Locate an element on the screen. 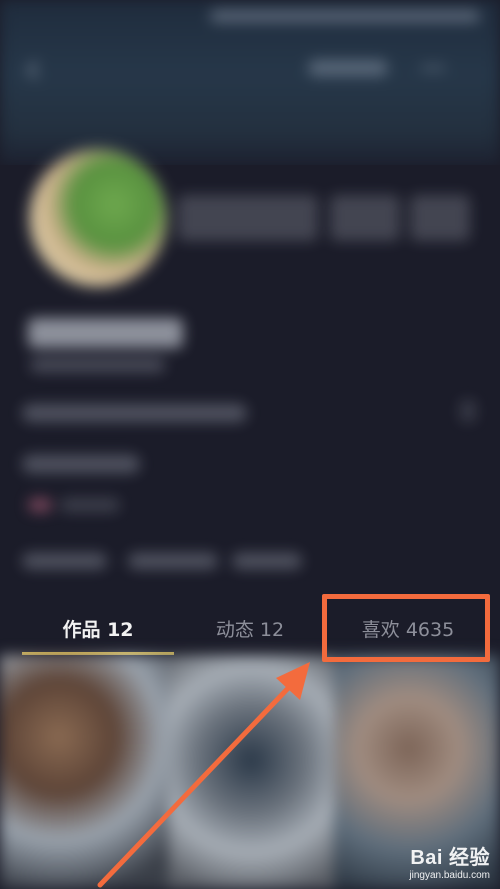 Image resolution: width=500 pixels, height=889 pixels. gender-tag is located at coordinates (40, 505).